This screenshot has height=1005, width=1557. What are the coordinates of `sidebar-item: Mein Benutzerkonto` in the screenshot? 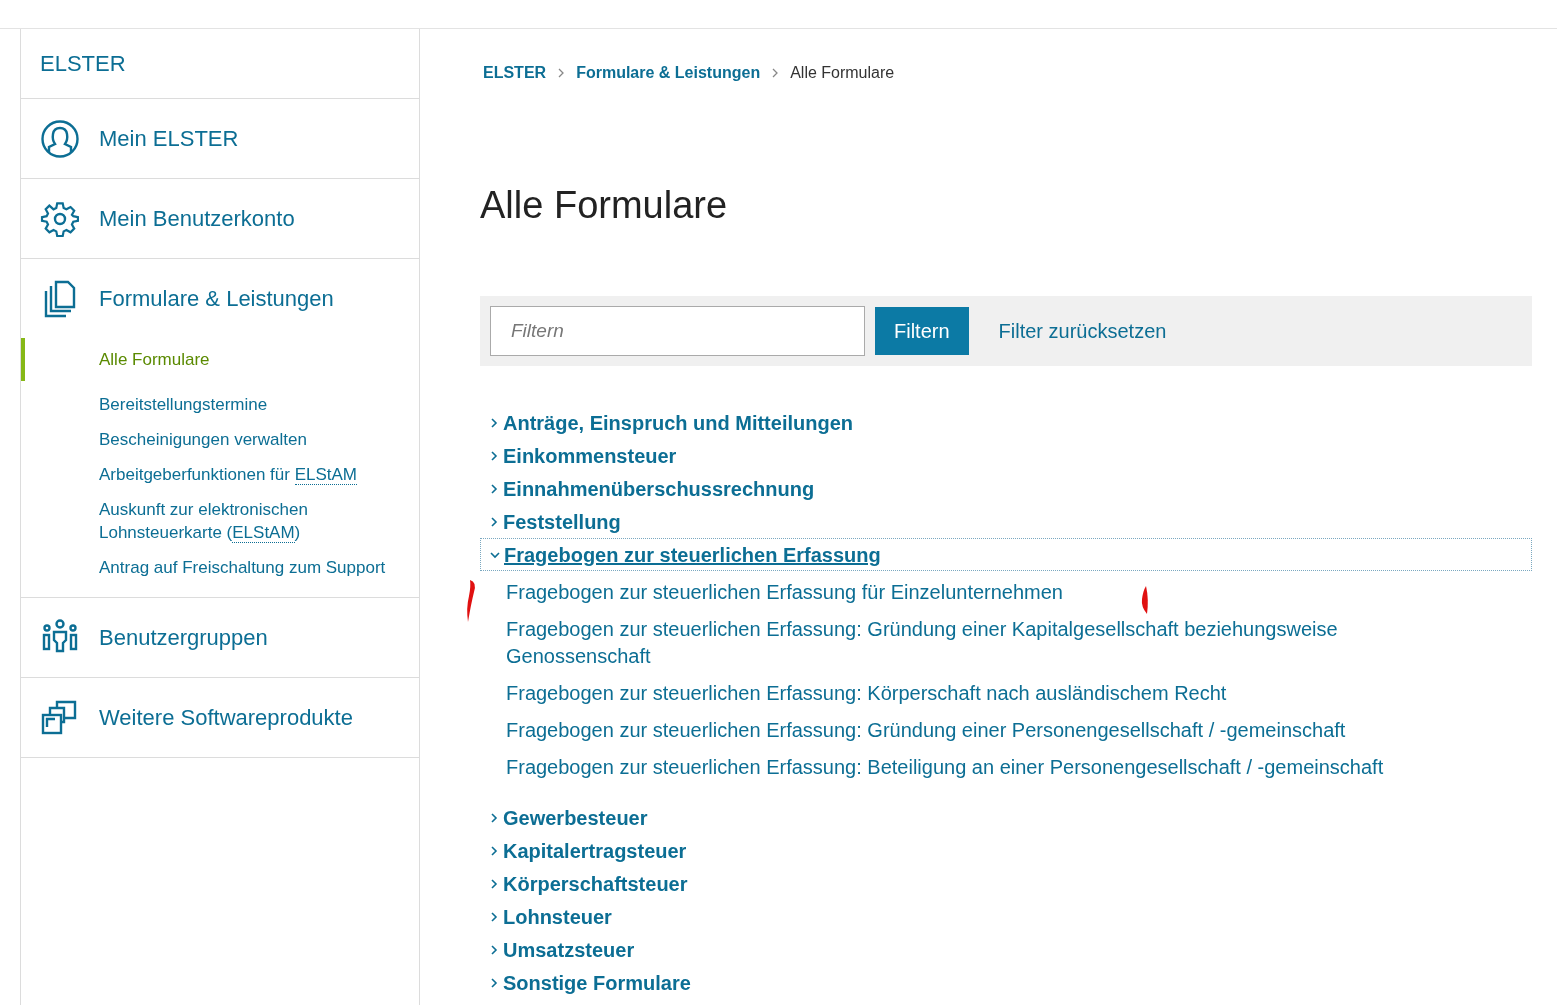 It's located at (220, 218).